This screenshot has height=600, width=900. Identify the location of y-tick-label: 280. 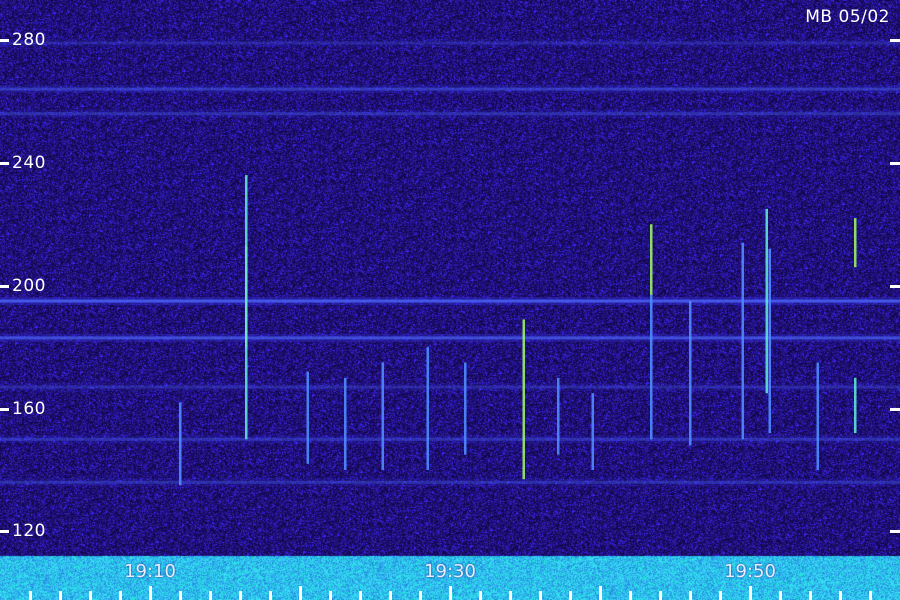
(29, 39).